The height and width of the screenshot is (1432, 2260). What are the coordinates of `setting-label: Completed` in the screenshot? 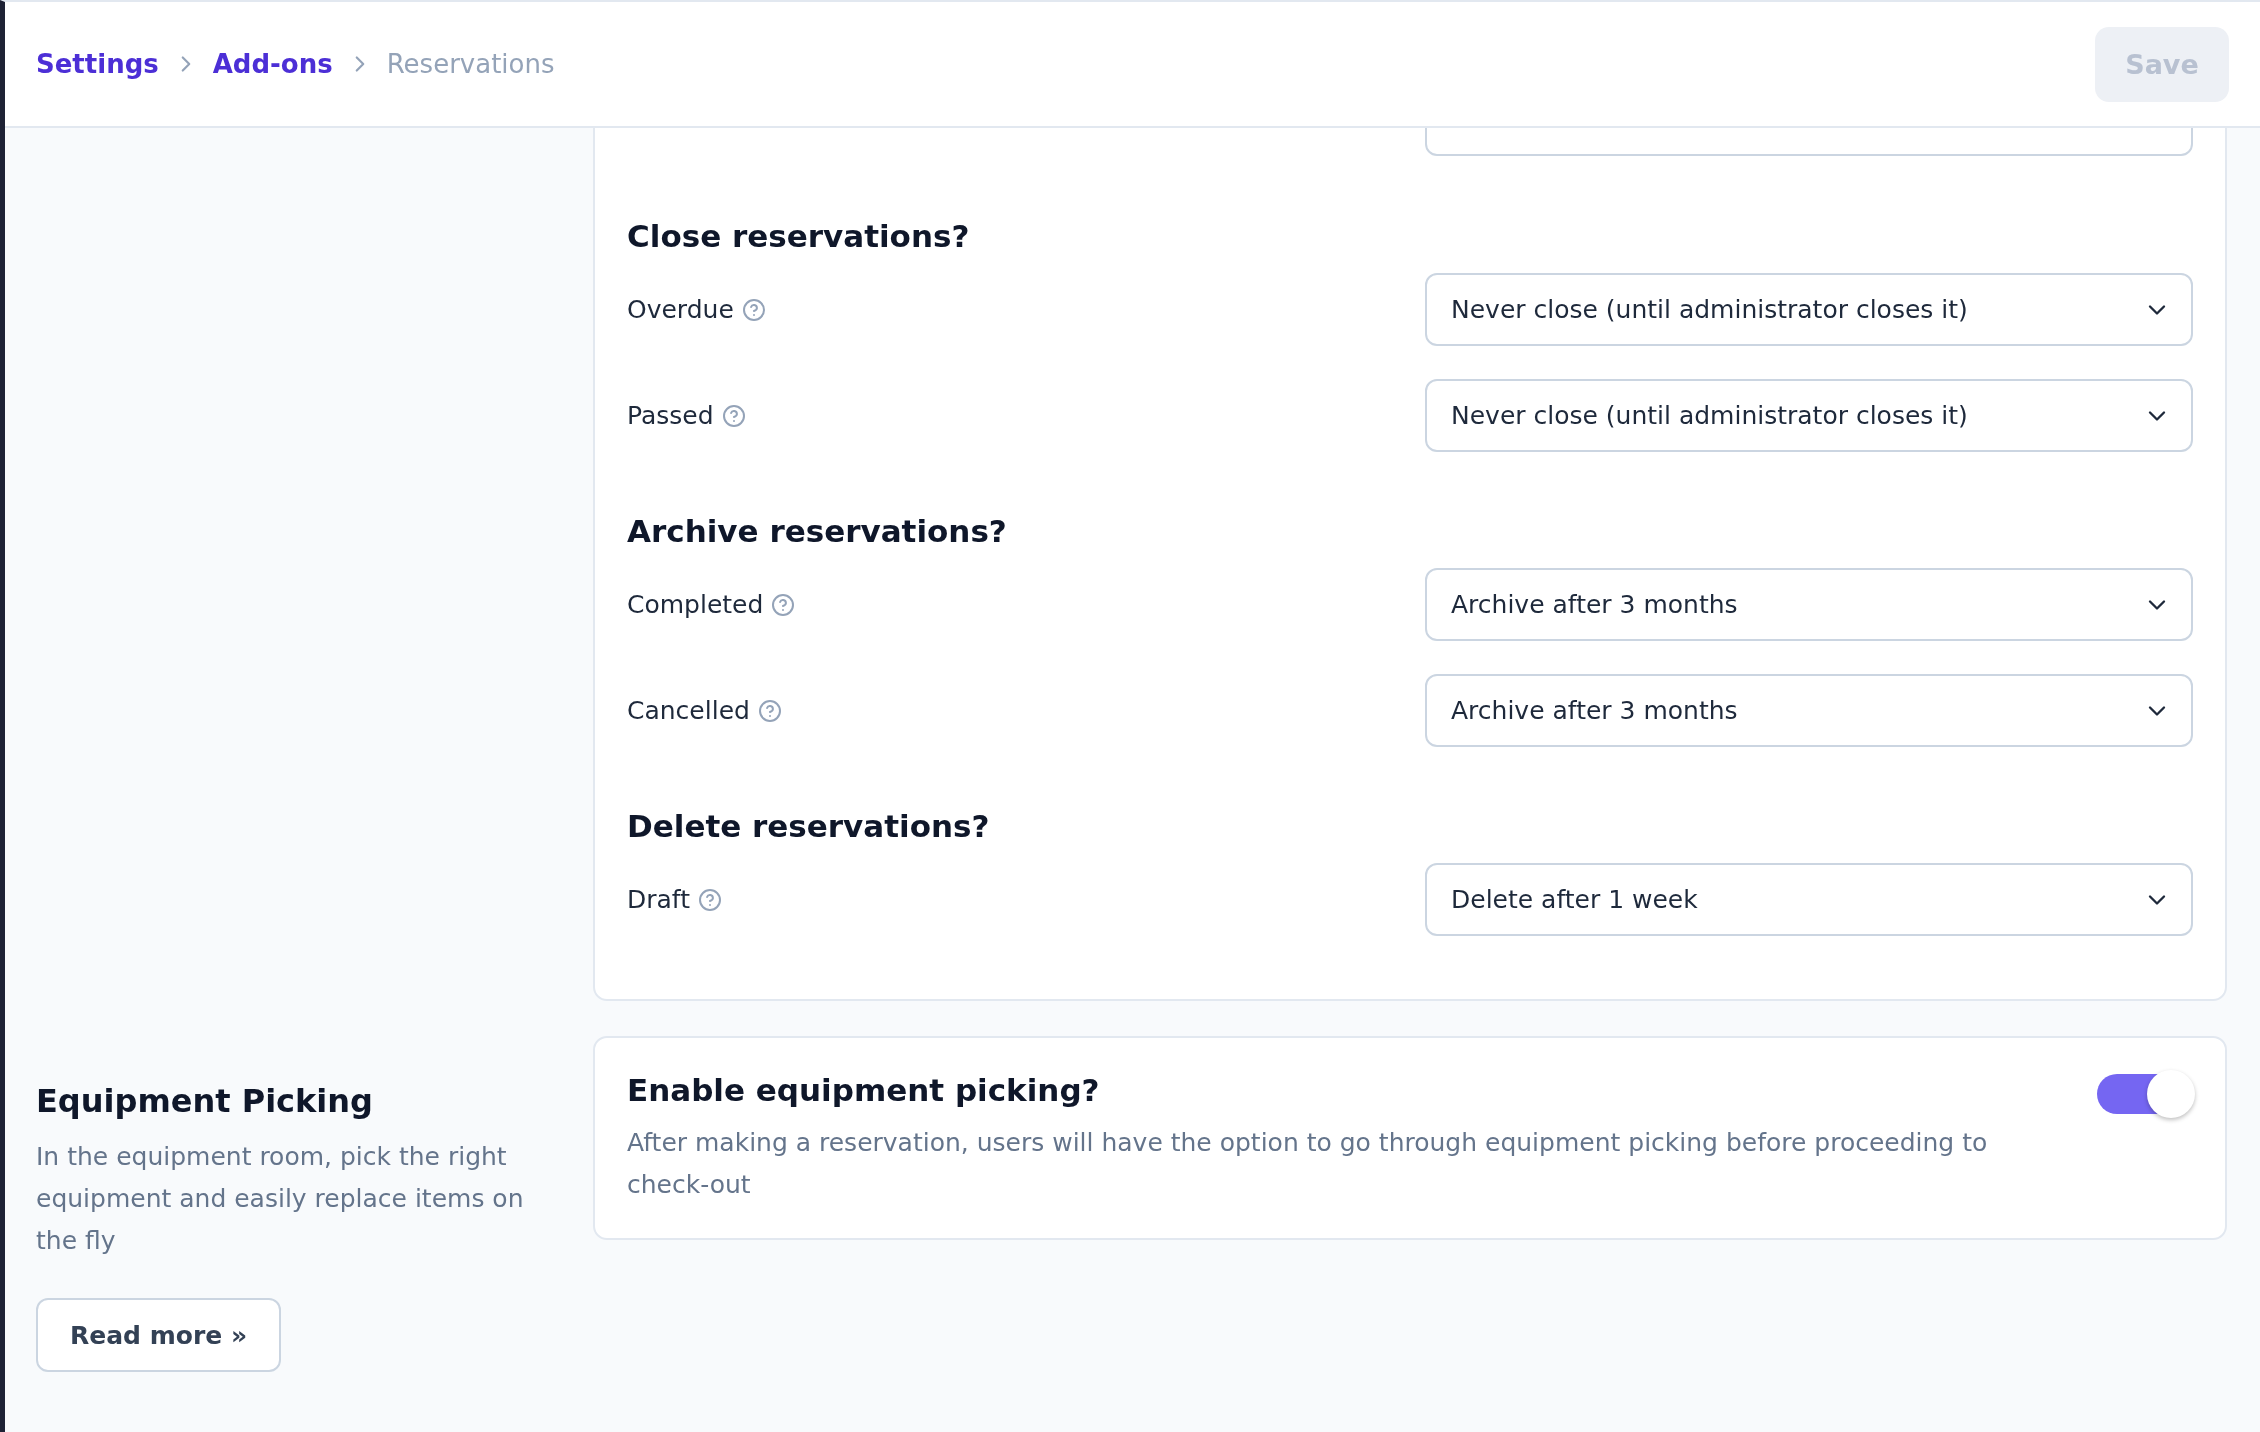 It's located at (695, 604).